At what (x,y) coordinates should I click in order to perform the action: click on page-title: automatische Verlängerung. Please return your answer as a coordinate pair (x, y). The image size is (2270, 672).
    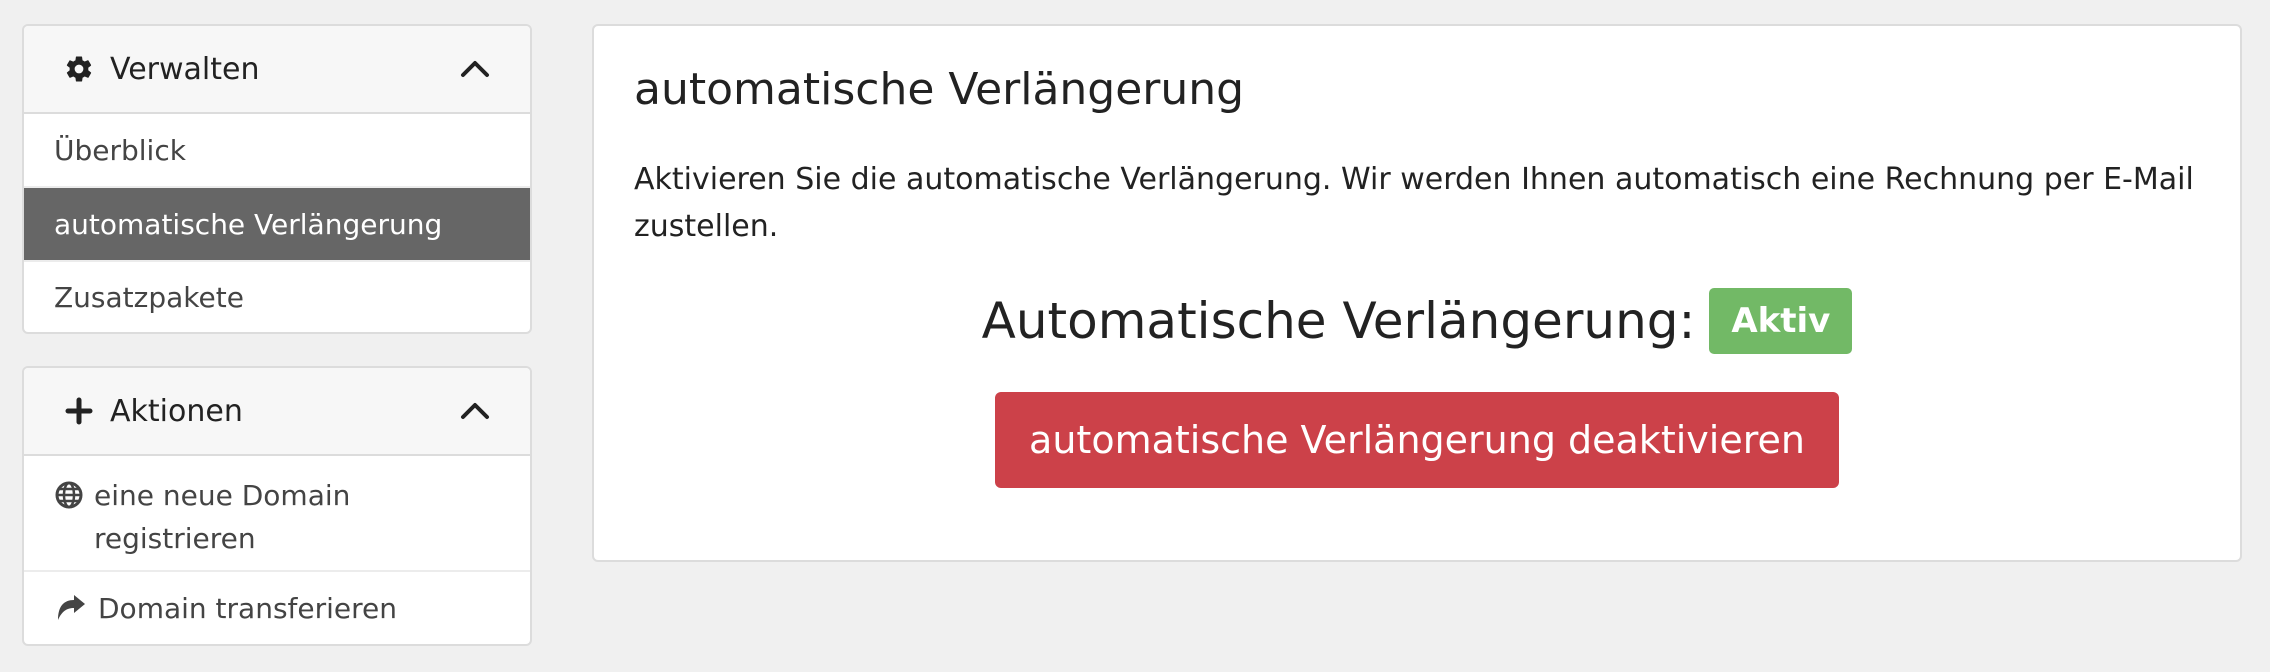
    Looking at the image, I should click on (939, 89).